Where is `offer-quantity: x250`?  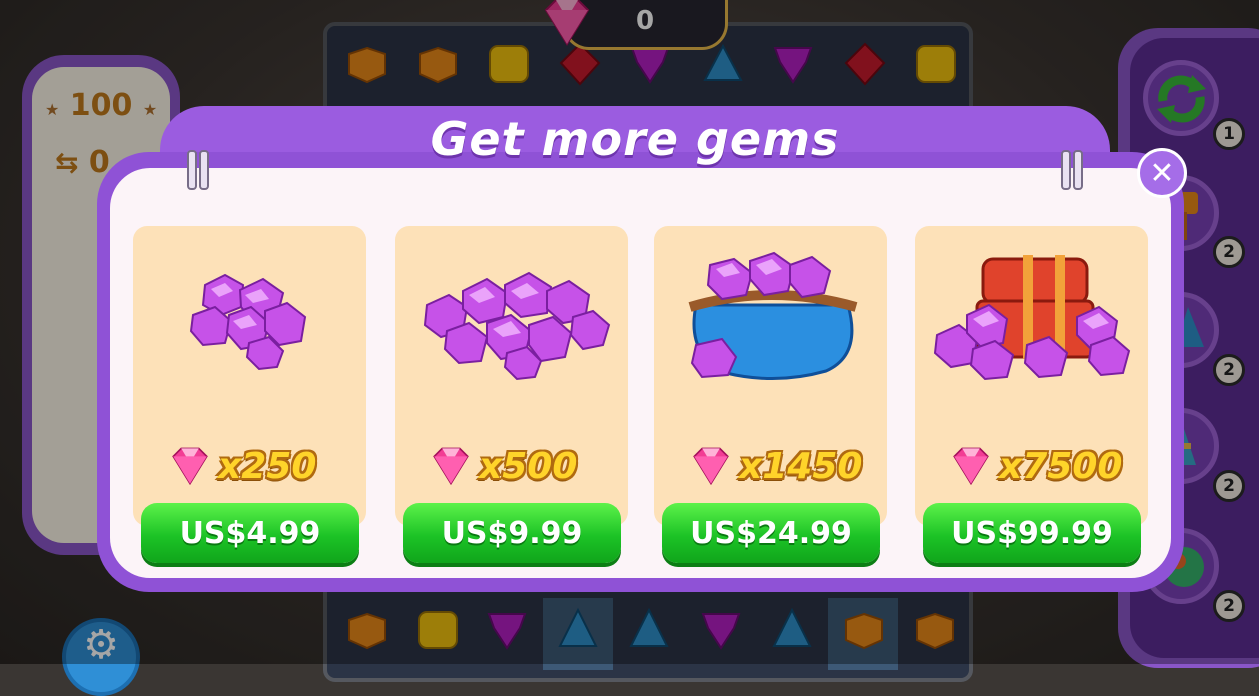 offer-quantity: x250 is located at coordinates (239, 466).